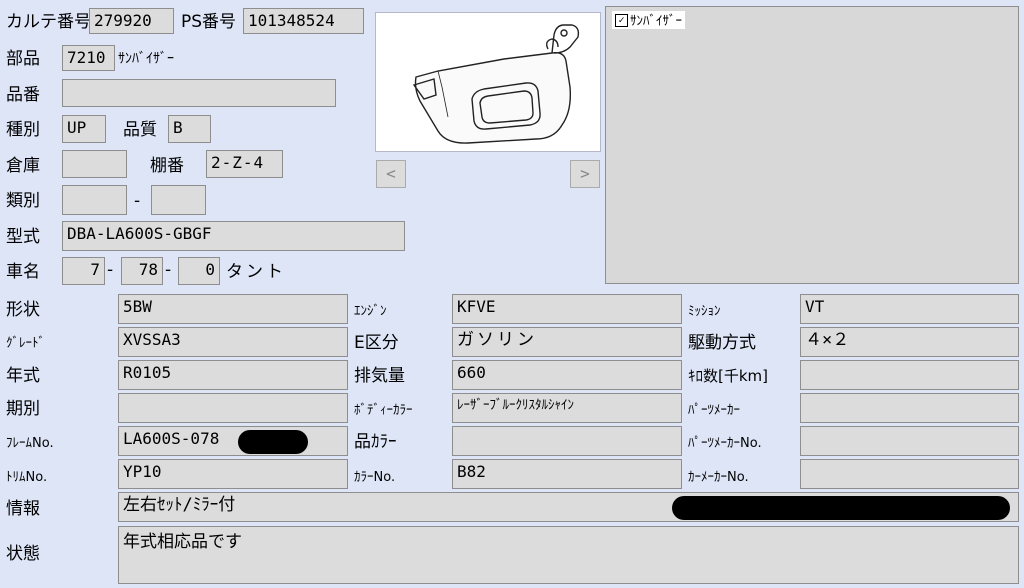  What do you see at coordinates (567, 474) in the screenshot?
I see `colorno-field: B82` at bounding box center [567, 474].